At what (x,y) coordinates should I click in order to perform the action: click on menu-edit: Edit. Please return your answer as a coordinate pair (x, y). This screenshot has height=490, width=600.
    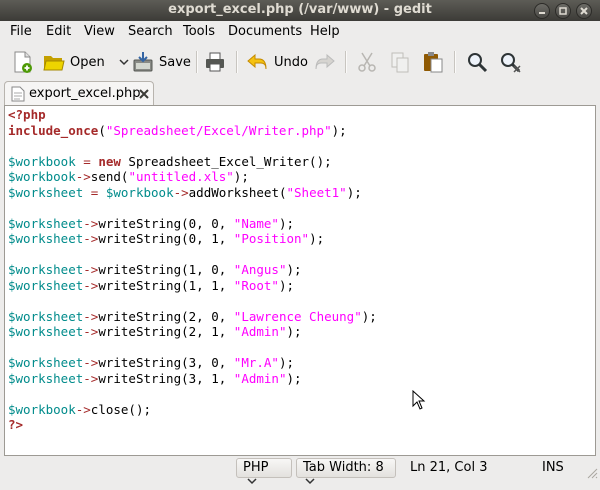
    Looking at the image, I should click on (58, 31).